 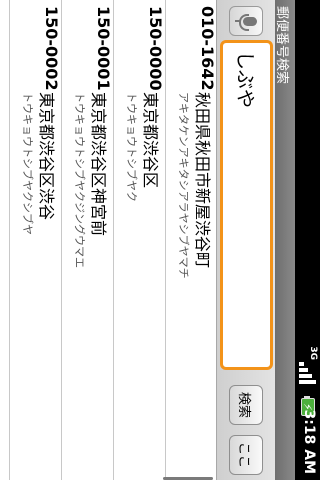 I want to click on search-button: 検索, so click(x=246, y=405).